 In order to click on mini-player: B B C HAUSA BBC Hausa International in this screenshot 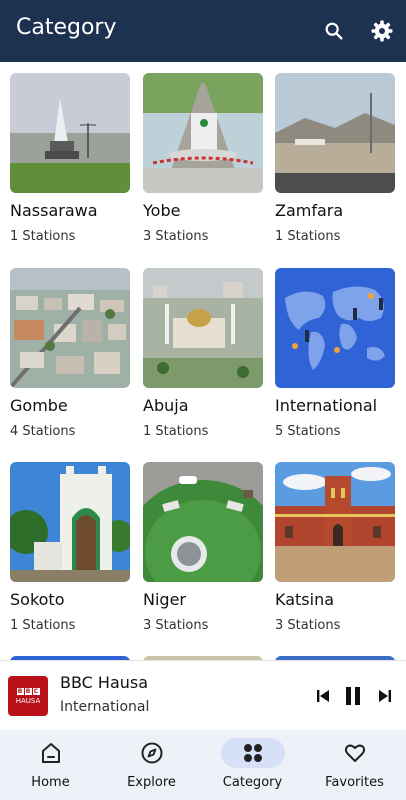, I will do `click(203, 695)`.